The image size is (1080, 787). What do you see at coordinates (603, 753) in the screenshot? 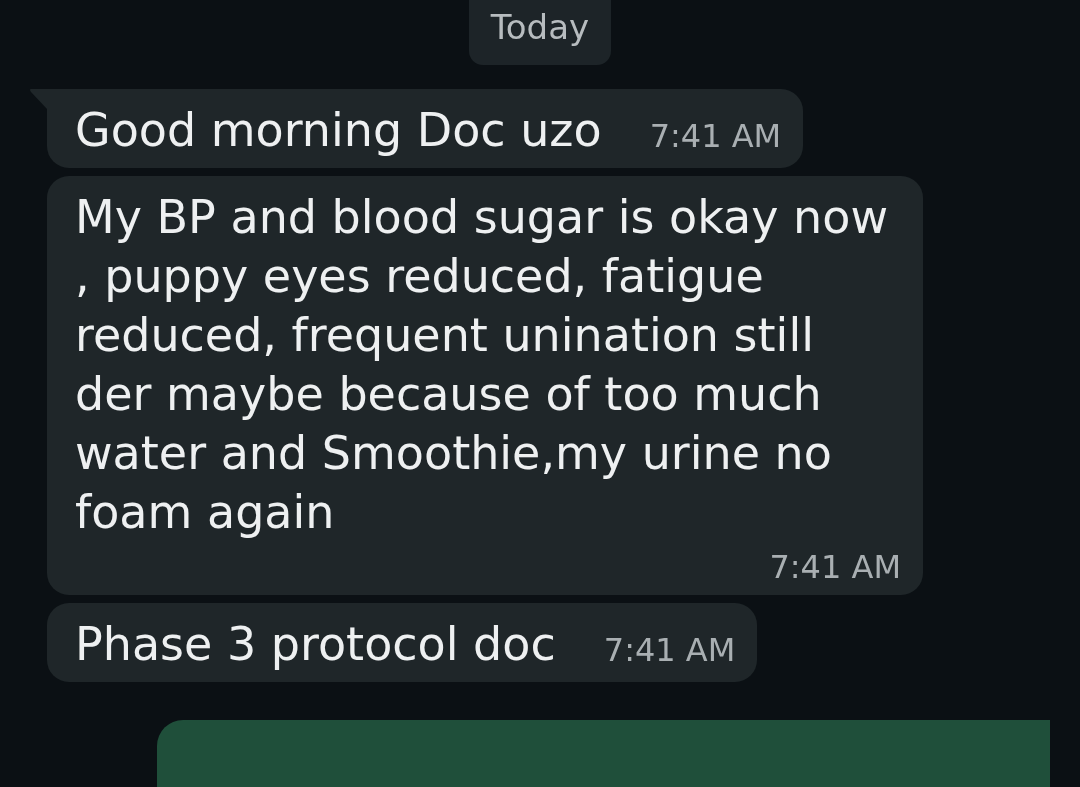
I see `outgoing-message-bubble` at bounding box center [603, 753].